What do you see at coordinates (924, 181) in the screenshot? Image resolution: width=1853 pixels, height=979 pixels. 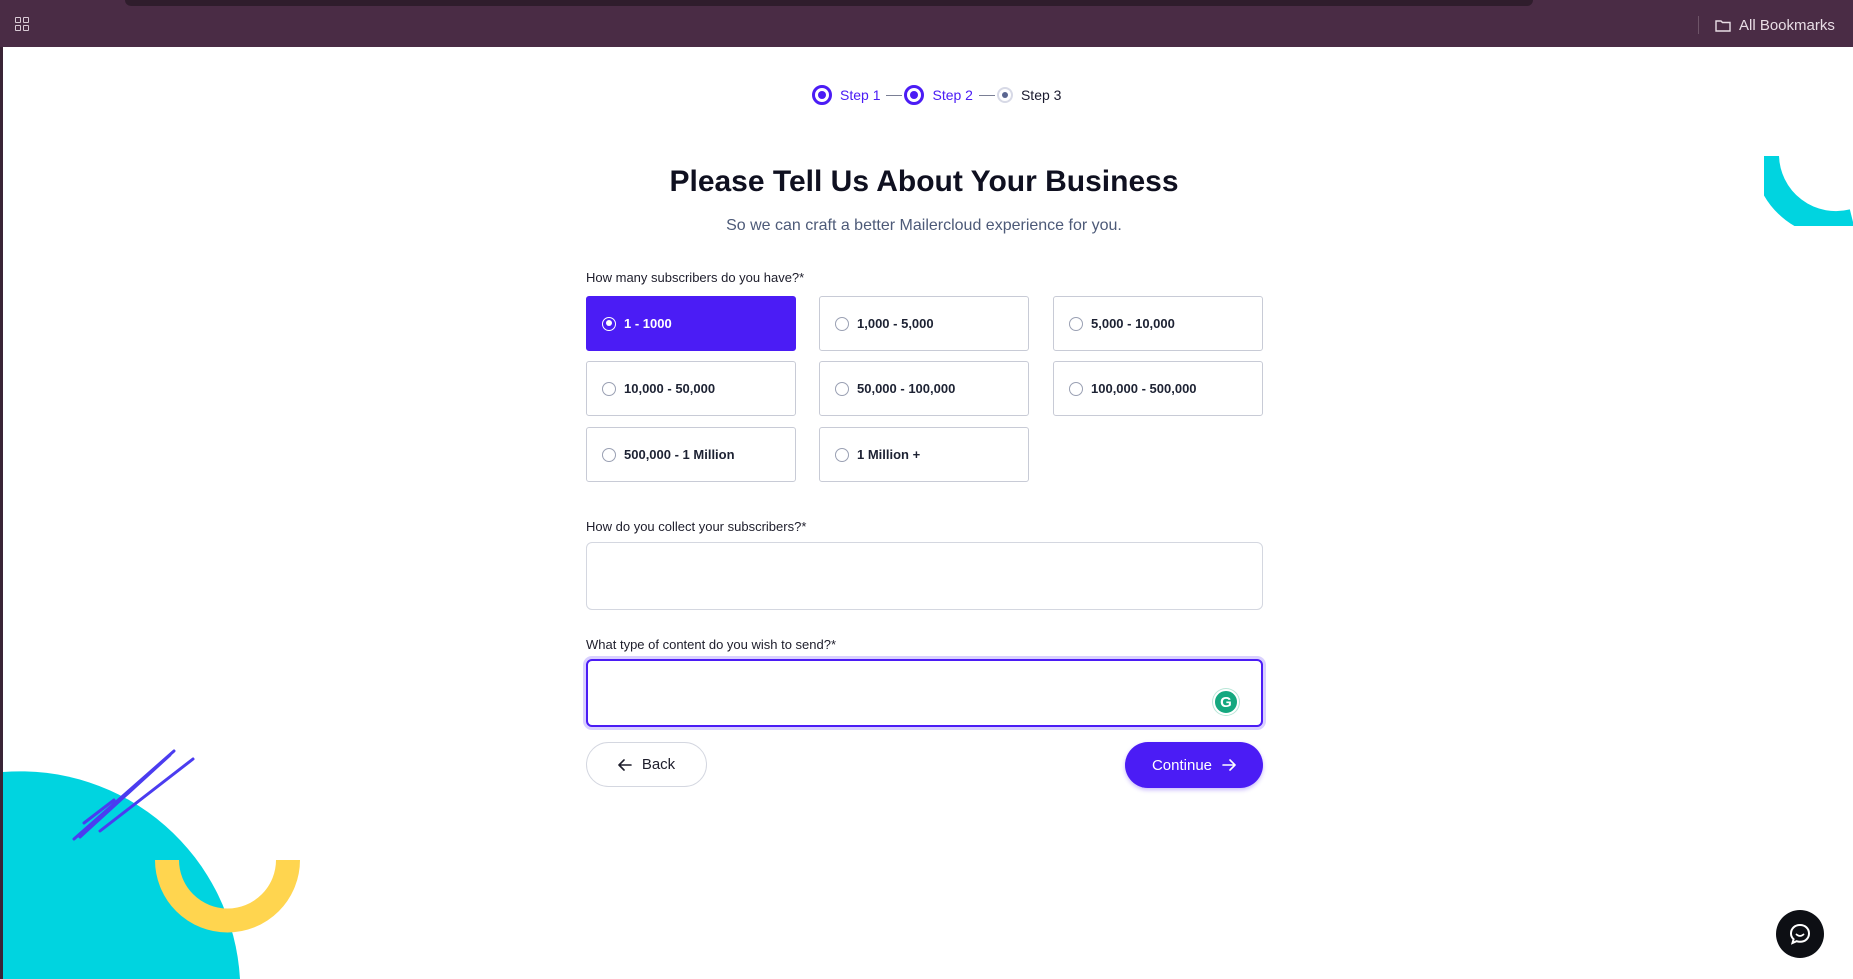 I see `page-title: Please Tell Us About Your Business` at bounding box center [924, 181].